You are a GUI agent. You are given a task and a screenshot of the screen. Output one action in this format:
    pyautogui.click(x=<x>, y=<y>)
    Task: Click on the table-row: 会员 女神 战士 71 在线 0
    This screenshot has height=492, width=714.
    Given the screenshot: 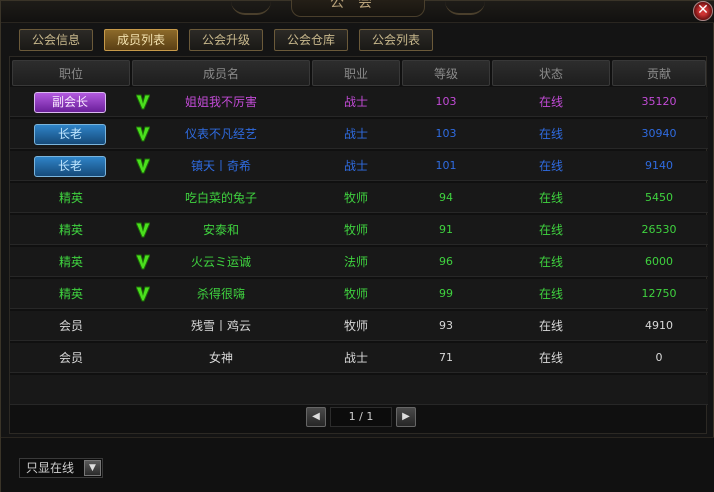 What is the action you would take?
    pyautogui.click(x=359, y=358)
    